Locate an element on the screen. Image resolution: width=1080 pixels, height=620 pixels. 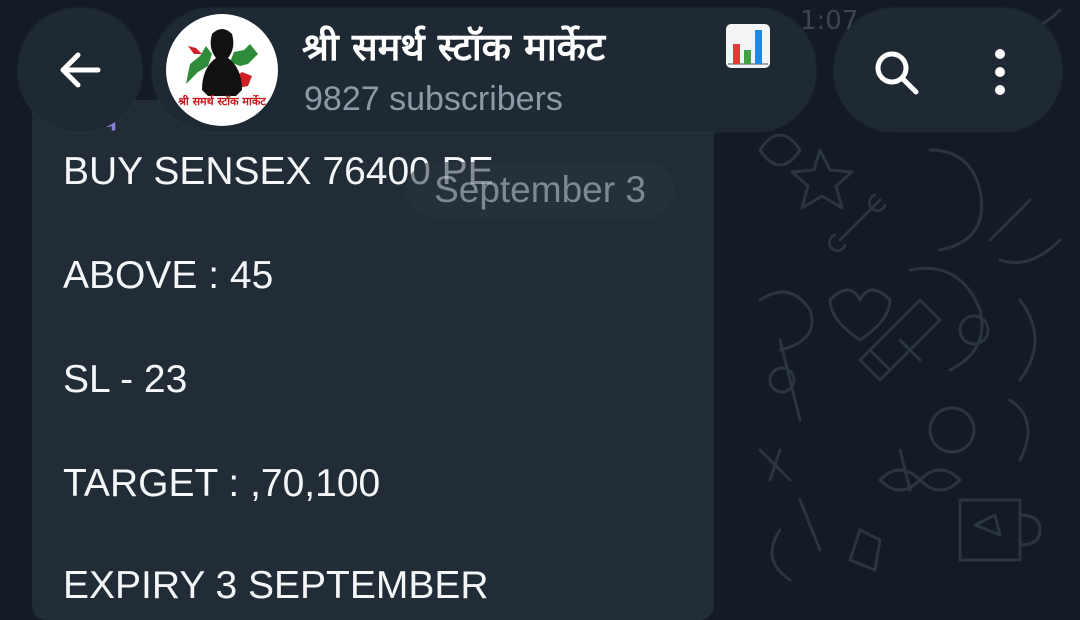
more-vertical-icon is located at coordinates (1000, 72).